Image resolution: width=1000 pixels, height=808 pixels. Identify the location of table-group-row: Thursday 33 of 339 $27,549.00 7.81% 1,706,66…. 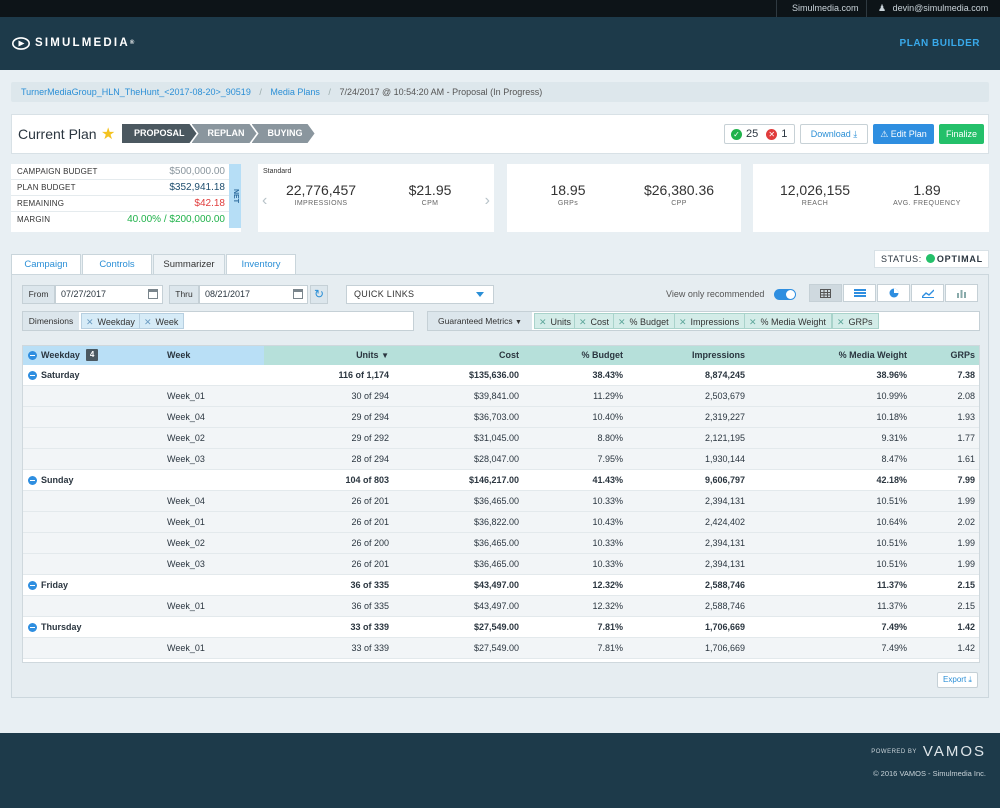
(501, 627).